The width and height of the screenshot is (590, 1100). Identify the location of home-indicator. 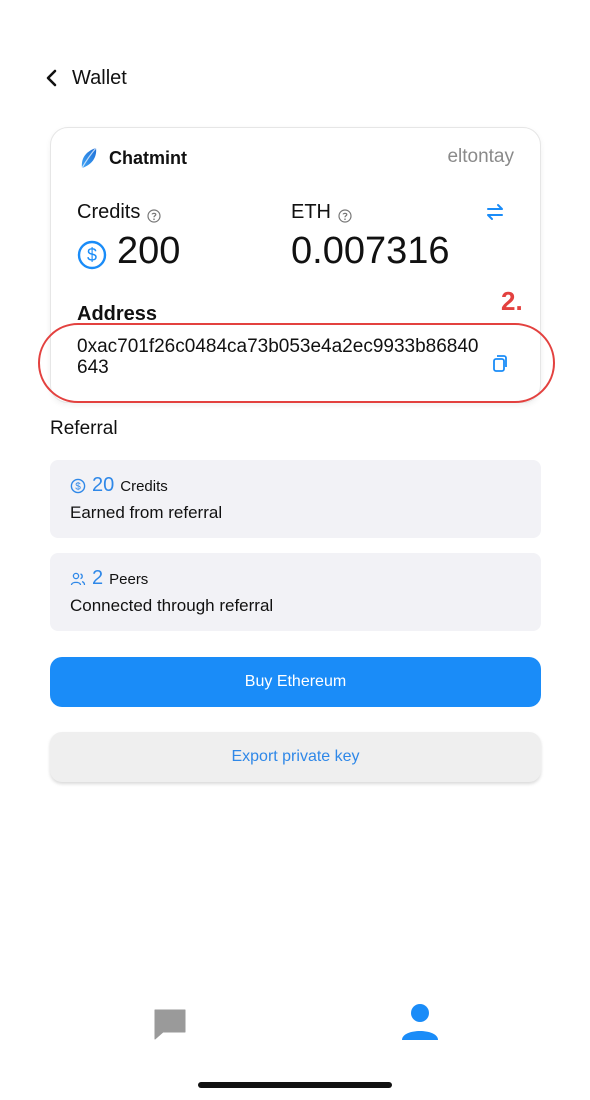
(295, 1085).